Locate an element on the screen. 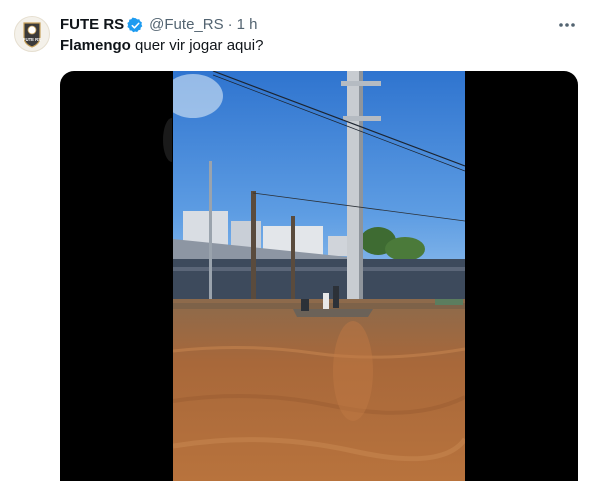  tweet-header: FUTE RS @Fute_RS · 1 h is located at coordinates (321, 25).